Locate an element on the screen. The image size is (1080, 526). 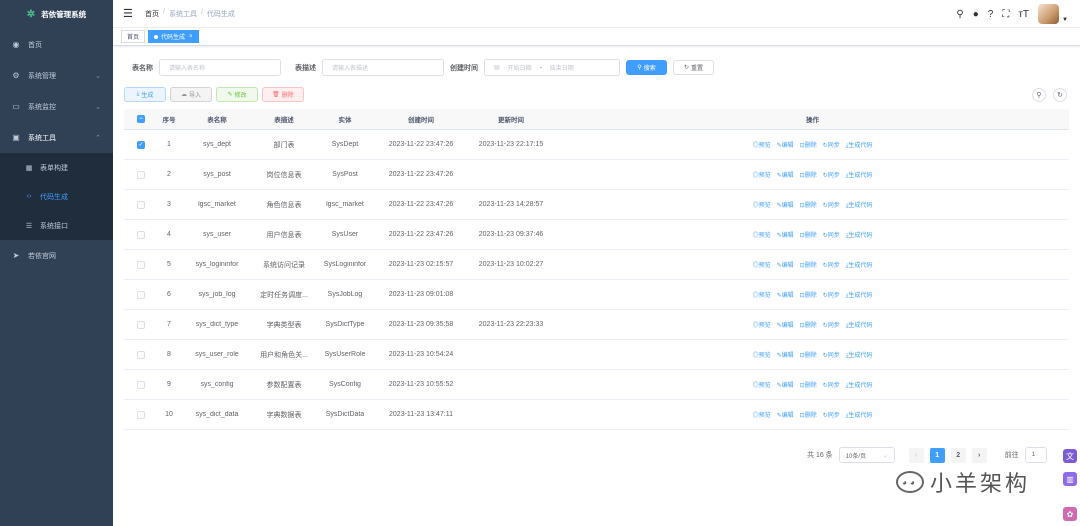
select-all-checkbox: − is located at coordinates (141, 119).